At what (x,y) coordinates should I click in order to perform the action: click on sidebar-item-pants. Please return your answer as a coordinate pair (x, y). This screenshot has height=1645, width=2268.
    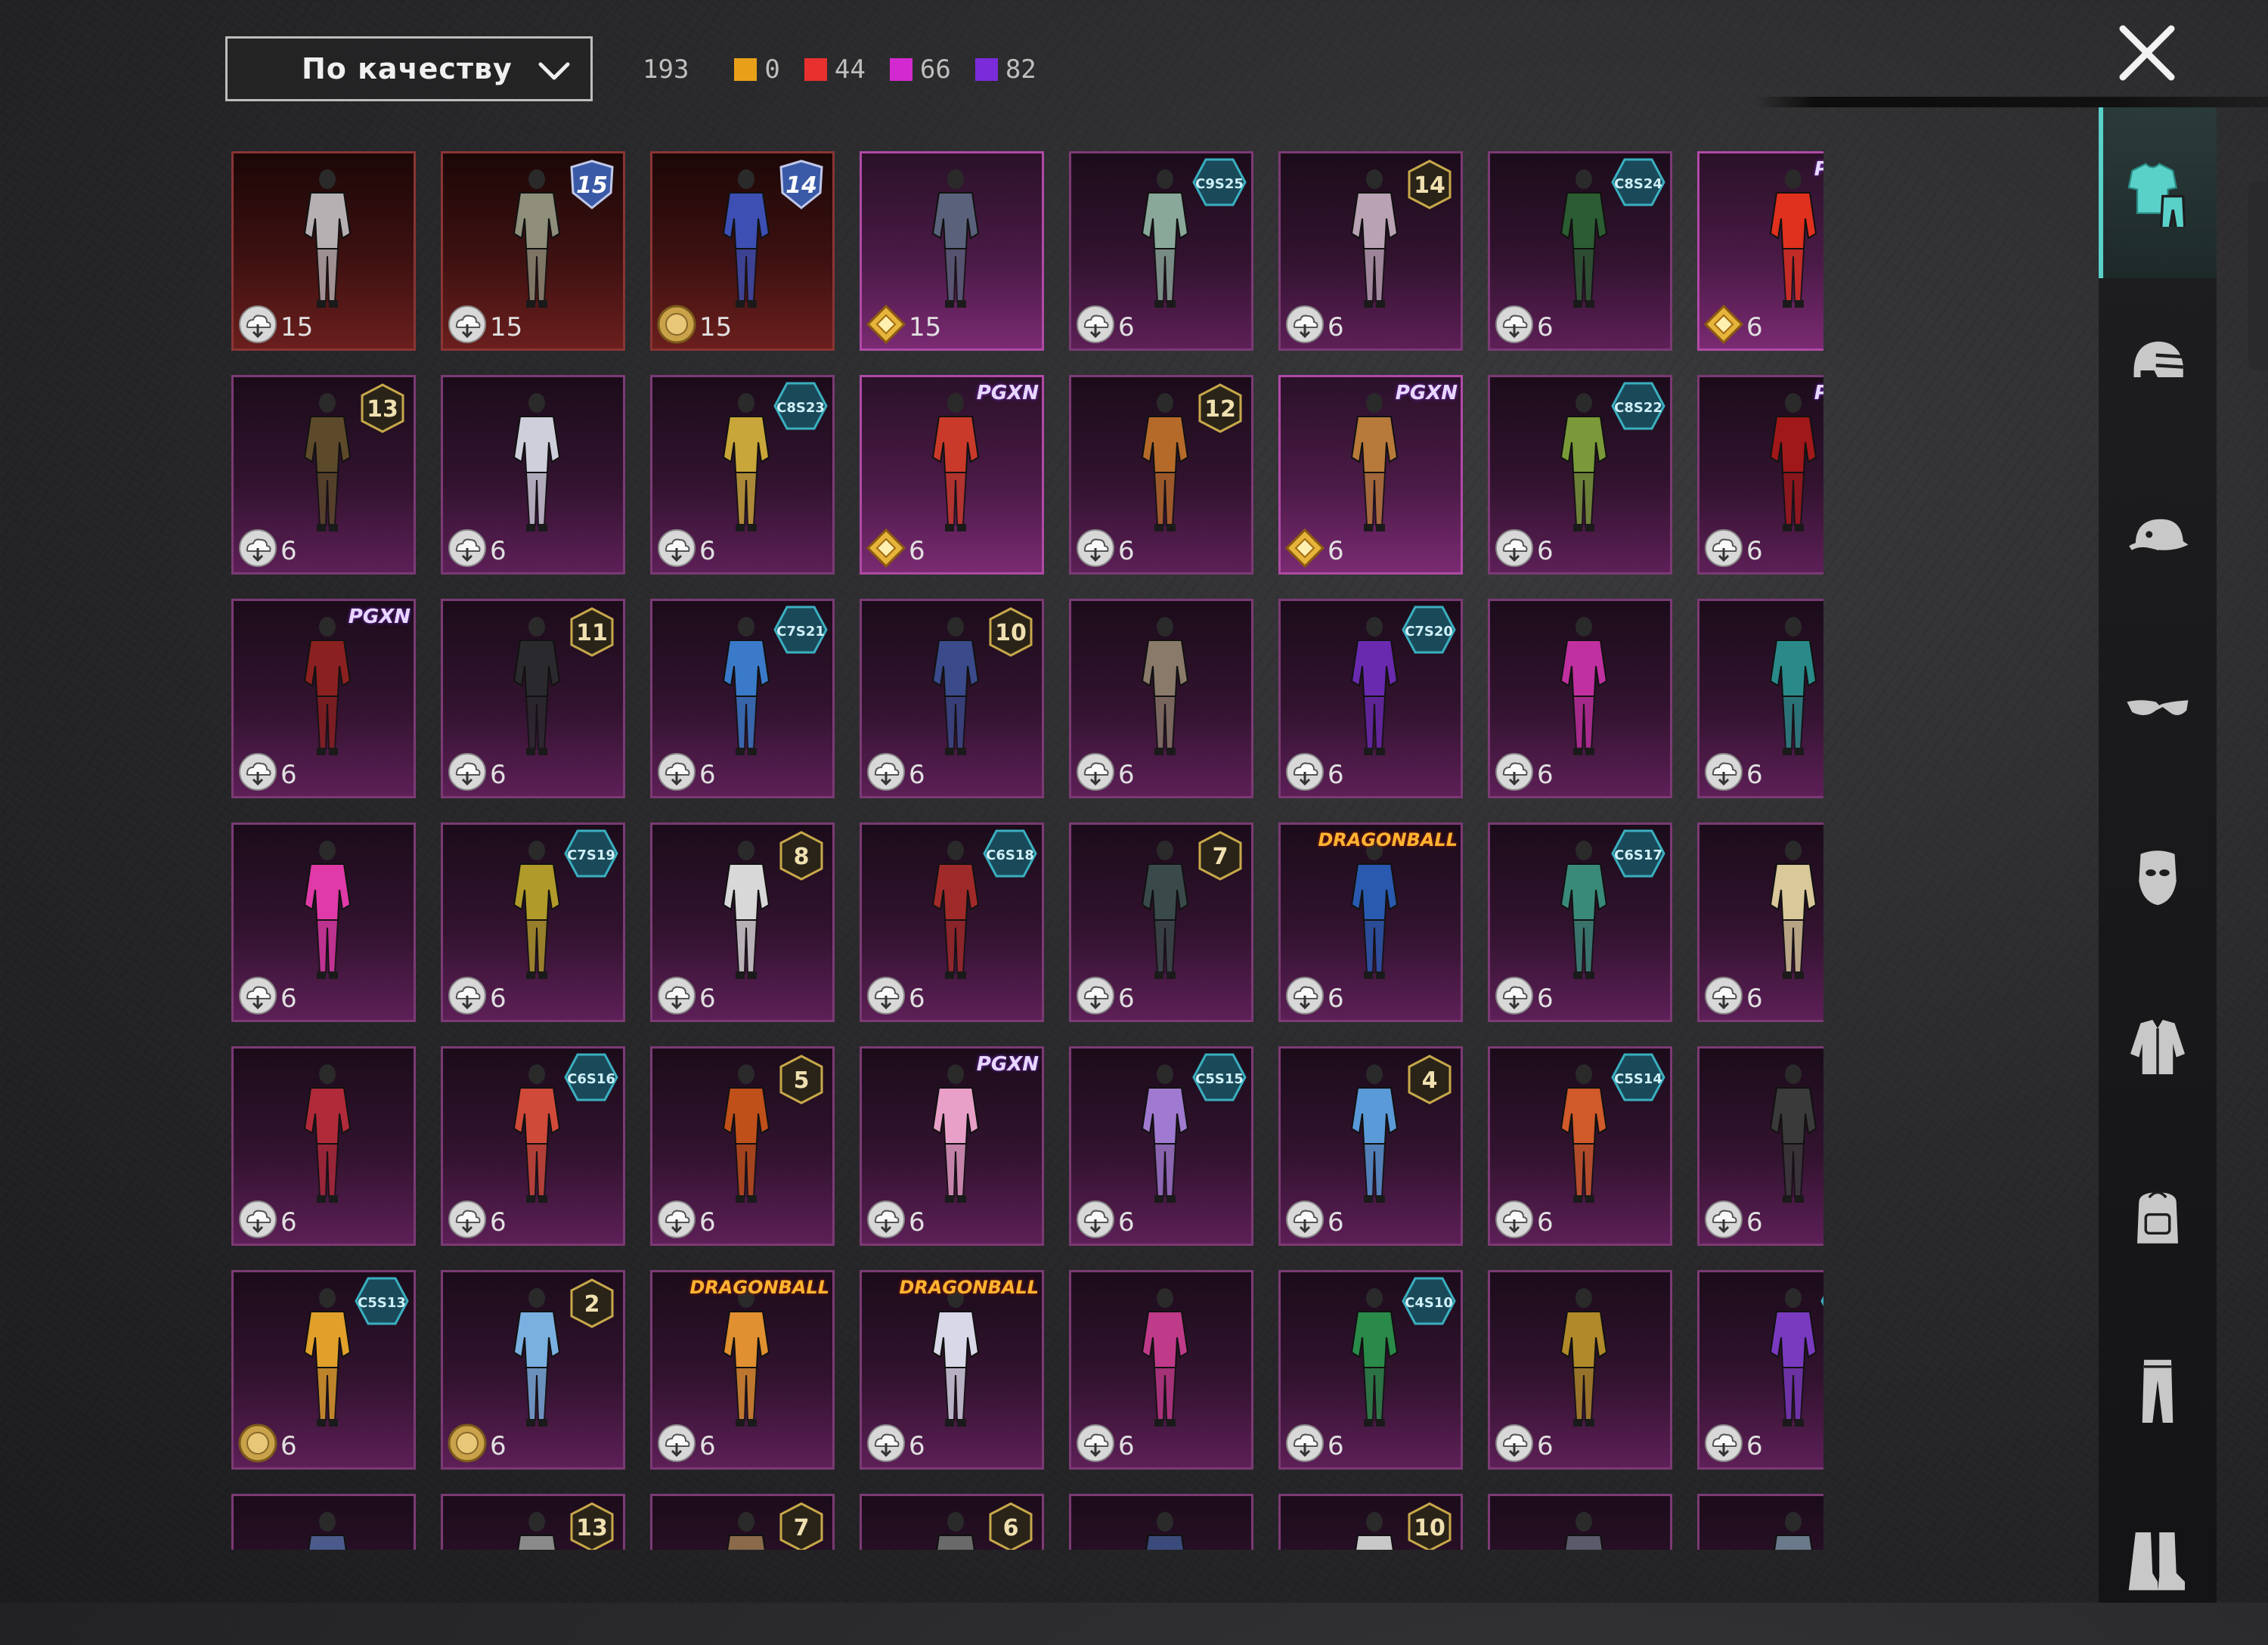
    Looking at the image, I should click on (2158, 1388).